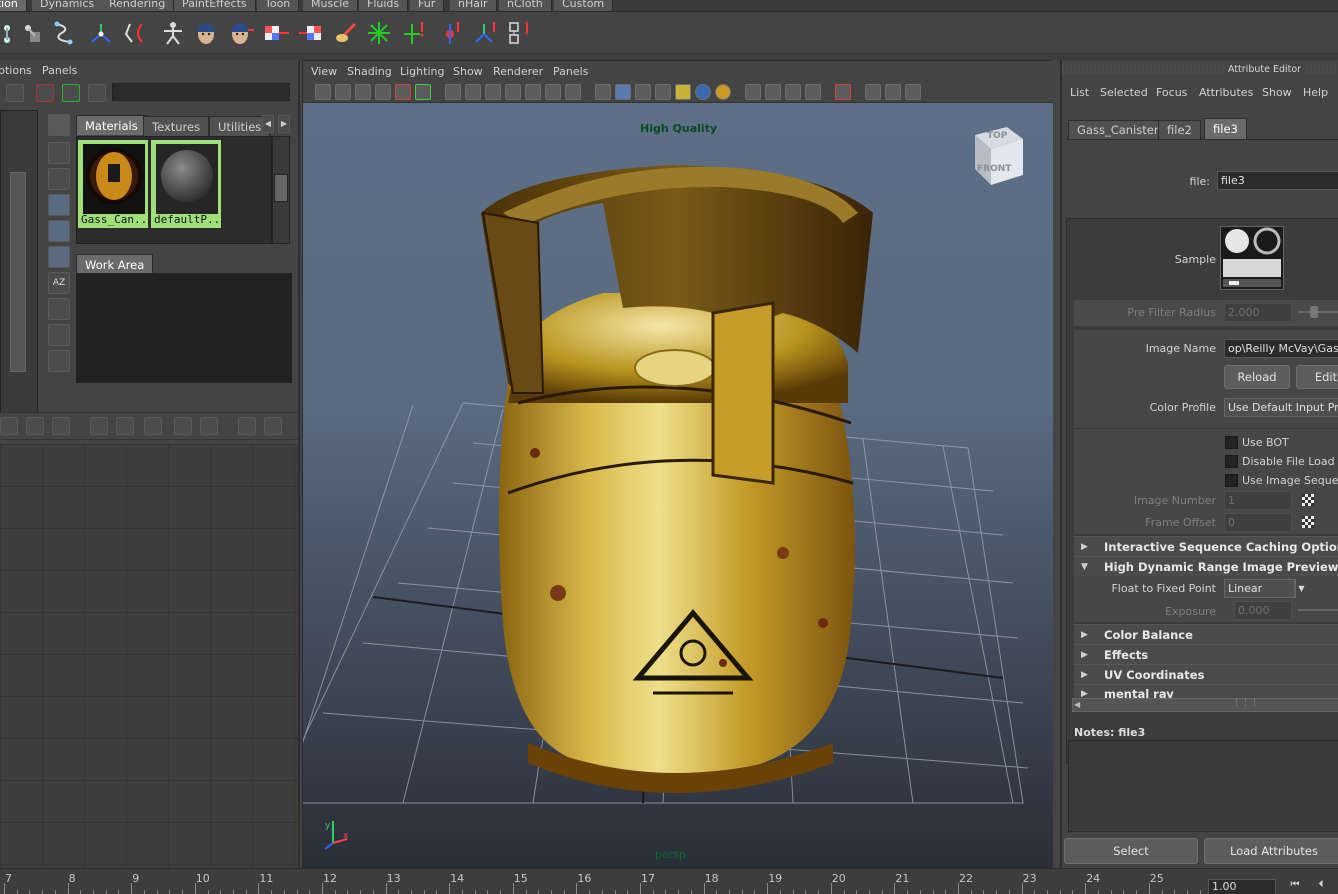  What do you see at coordinates (703, 92) in the screenshot?
I see `shadows-icon` at bounding box center [703, 92].